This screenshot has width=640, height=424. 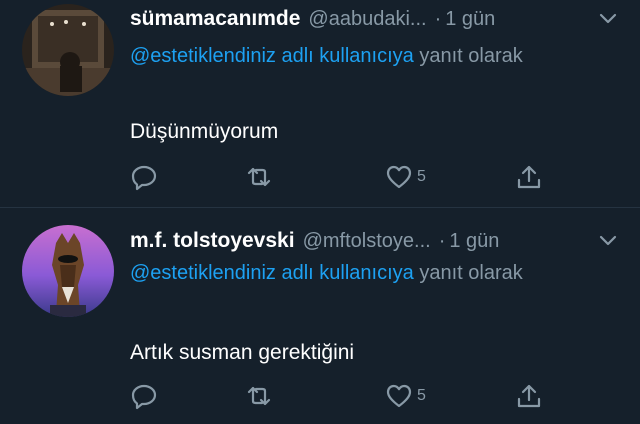 What do you see at coordinates (242, 352) in the screenshot?
I see `tweet-text: Artık susman gerektiğini` at bounding box center [242, 352].